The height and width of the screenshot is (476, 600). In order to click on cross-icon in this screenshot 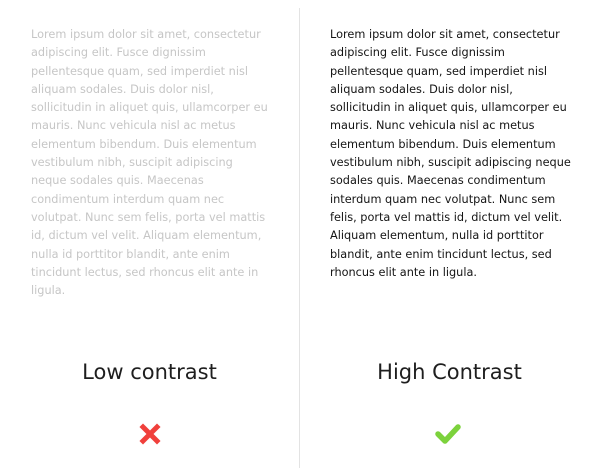, I will do `click(150, 434)`.